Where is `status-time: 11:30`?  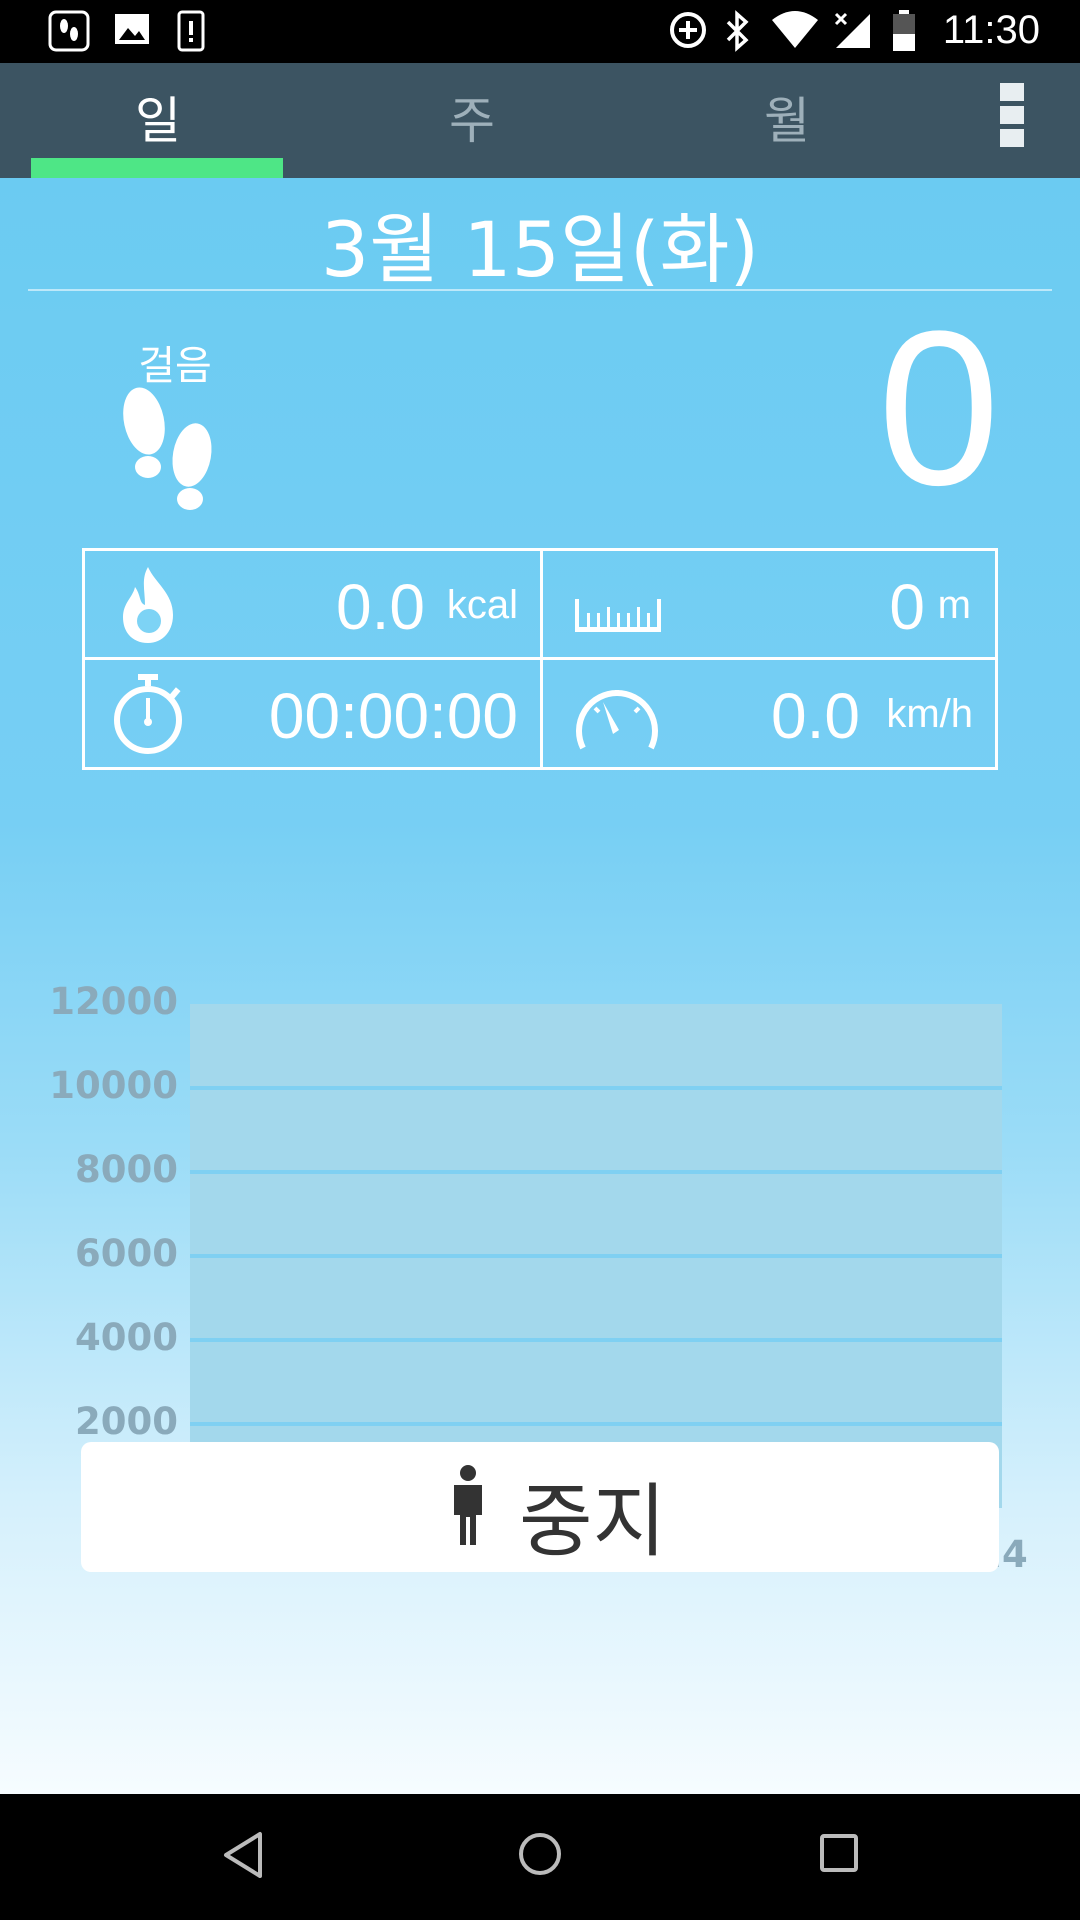
status-time: 11:30 is located at coordinates (991, 30).